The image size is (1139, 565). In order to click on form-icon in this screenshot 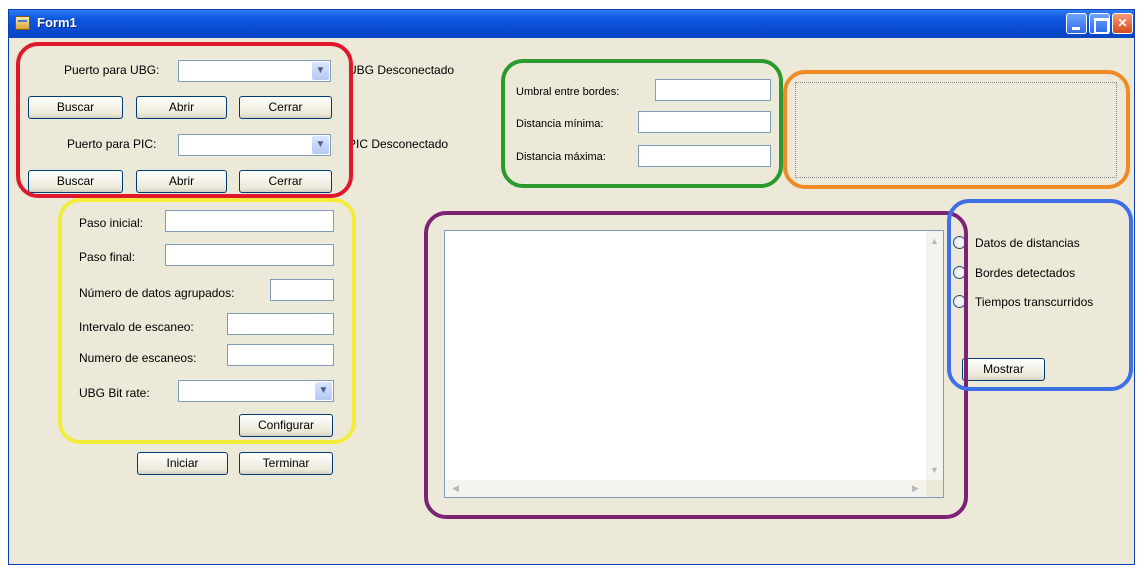, I will do `click(22, 23)`.